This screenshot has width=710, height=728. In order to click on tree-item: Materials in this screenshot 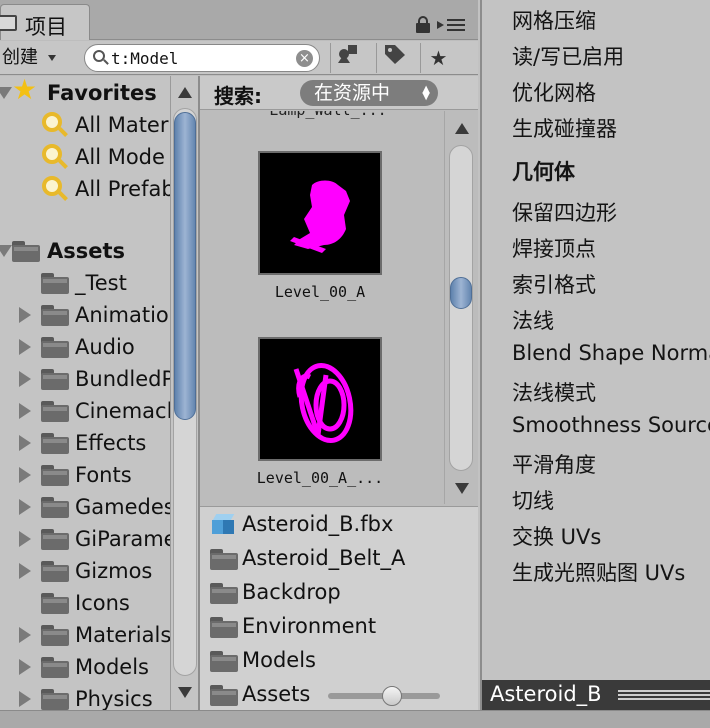, I will do `click(85, 635)`.